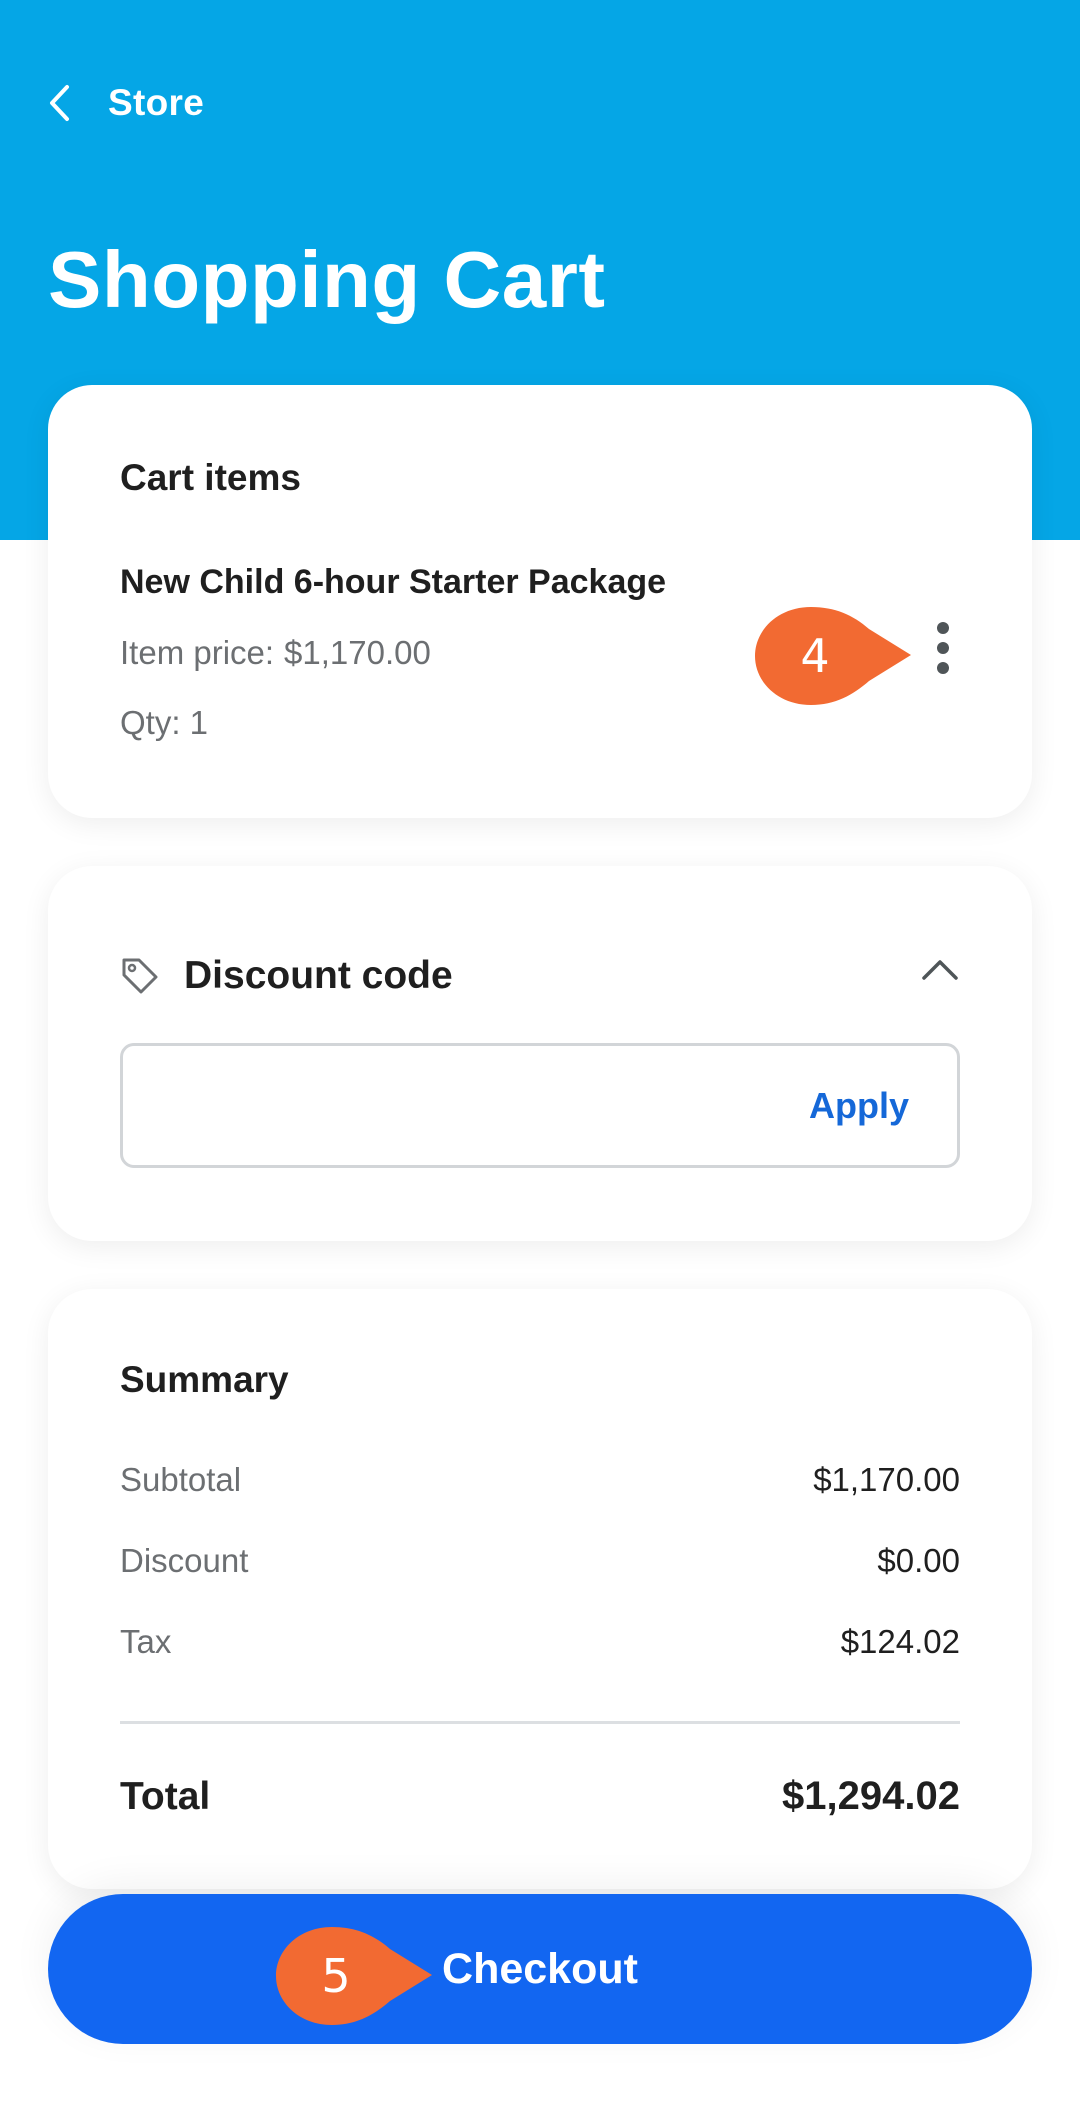 This screenshot has height=2117, width=1080. I want to click on subtotal-label: Subtotal, so click(181, 1479).